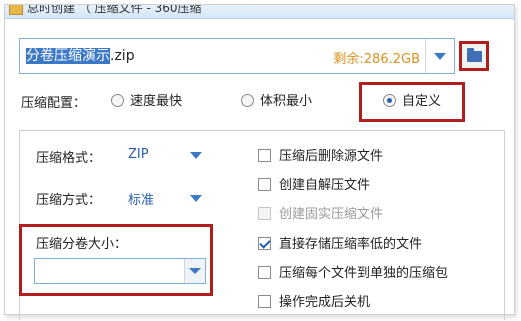 This screenshot has width=521, height=321. I want to click on radio-label: 速度最快, so click(156, 101).